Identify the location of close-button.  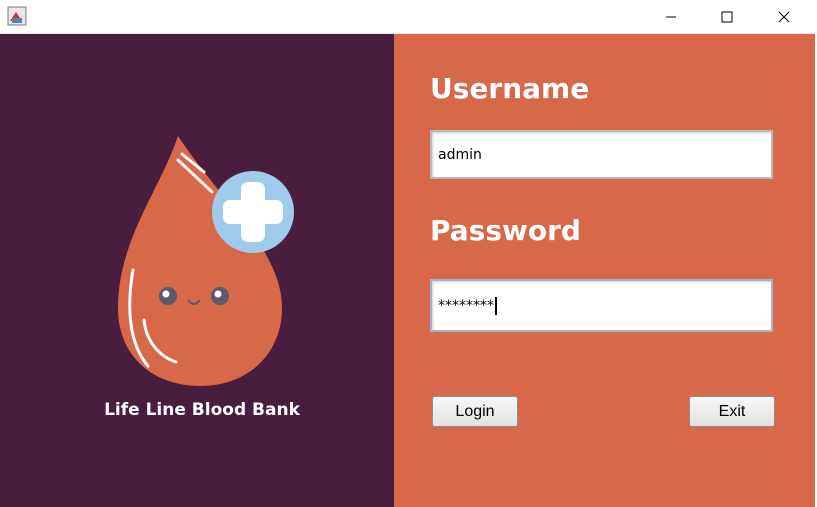
(784, 16).